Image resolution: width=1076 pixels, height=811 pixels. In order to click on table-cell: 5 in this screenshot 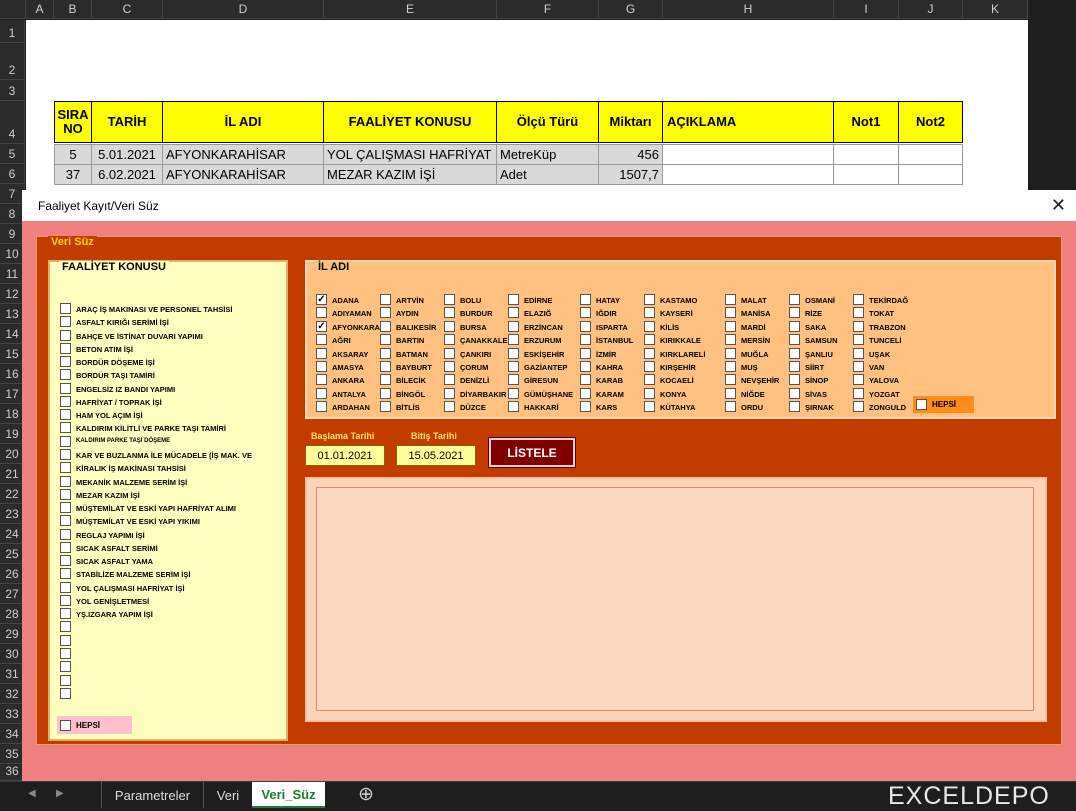, I will do `click(73, 154)`.